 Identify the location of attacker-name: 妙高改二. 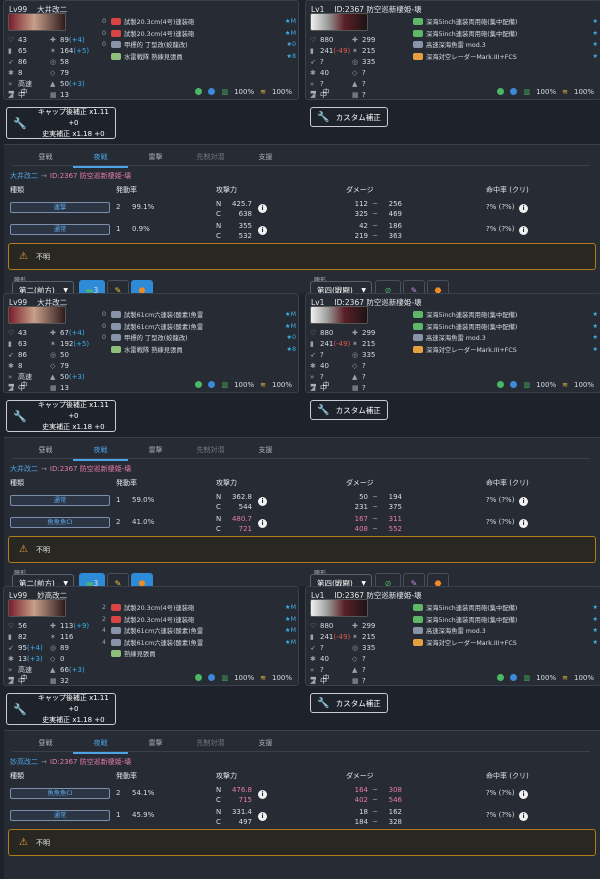
(24, 762).